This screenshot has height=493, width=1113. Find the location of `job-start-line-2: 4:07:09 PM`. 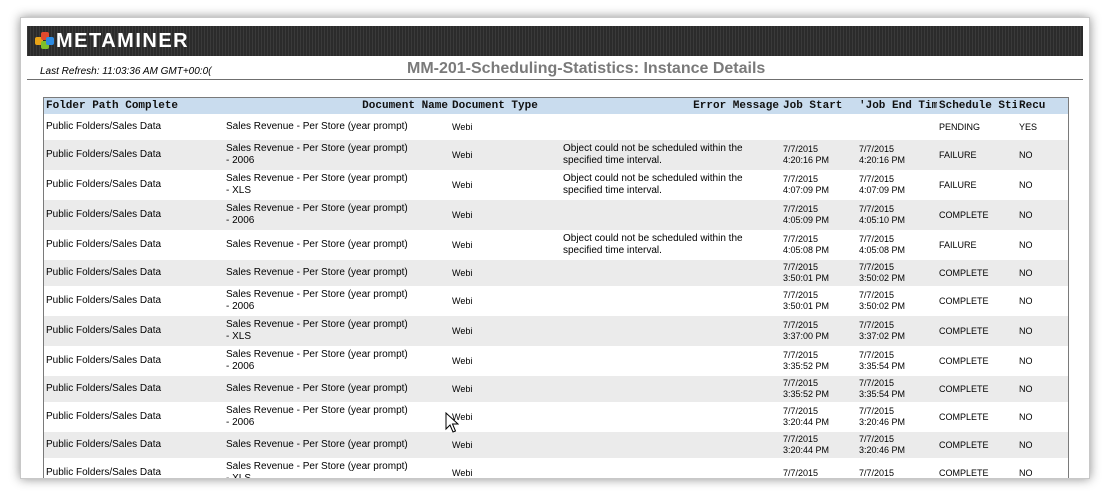

job-start-line-2: 4:07:09 PM is located at coordinates (806, 190).